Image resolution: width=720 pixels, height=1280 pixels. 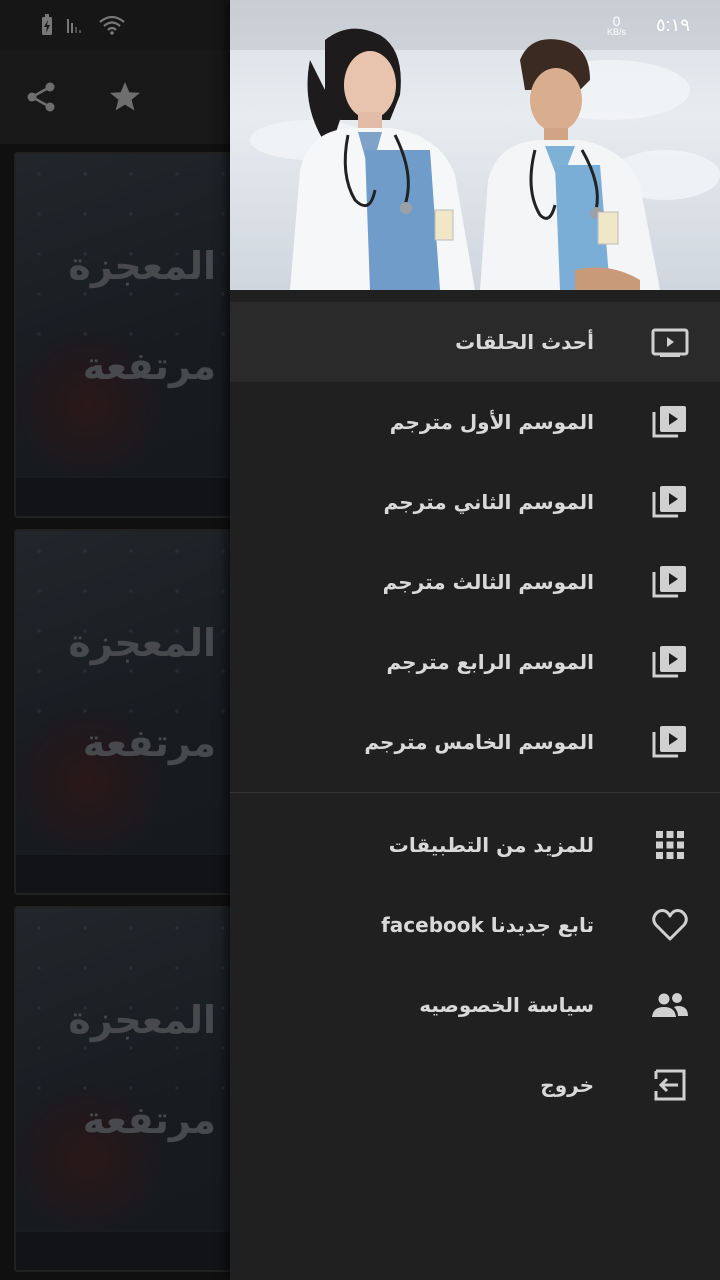 I want to click on menu-item-season-5: الموسم الخامس مترجم, so click(x=475, y=742).